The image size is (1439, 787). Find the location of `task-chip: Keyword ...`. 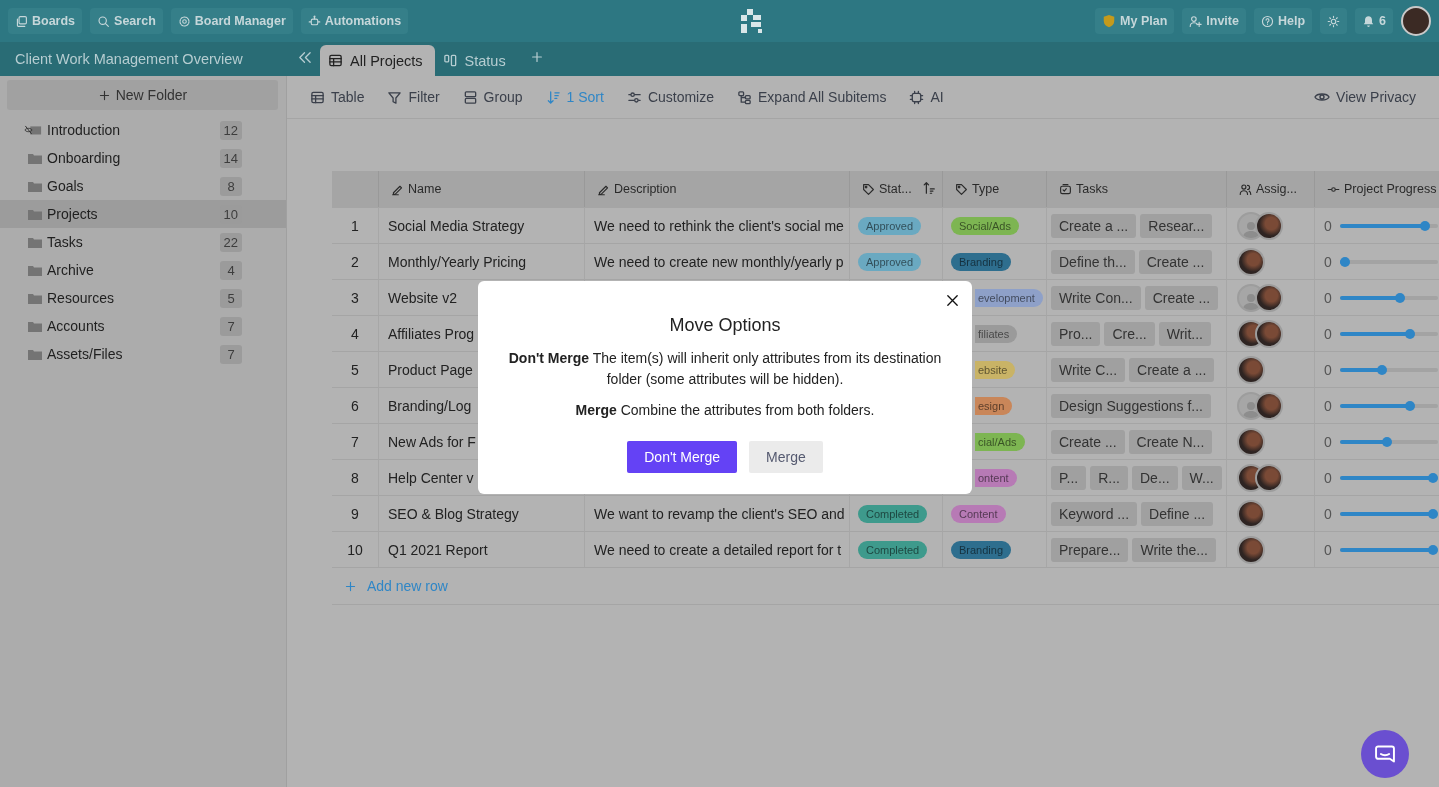

task-chip: Keyword ... is located at coordinates (1094, 513).